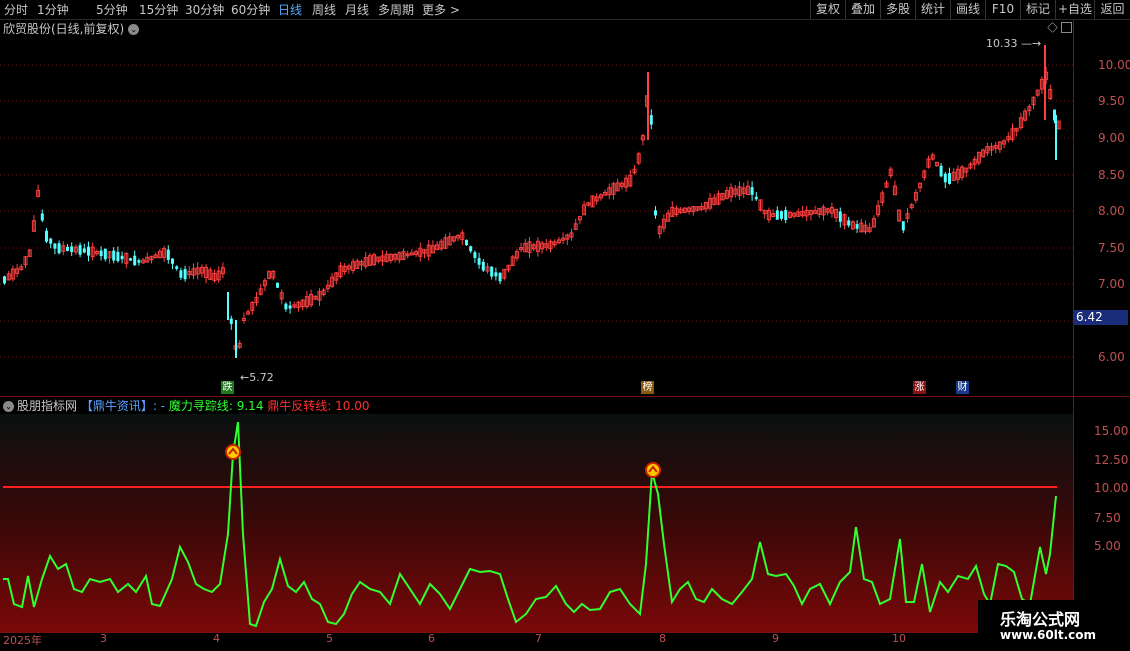  I want to click on tab-monthly: 月线, so click(357, 10).